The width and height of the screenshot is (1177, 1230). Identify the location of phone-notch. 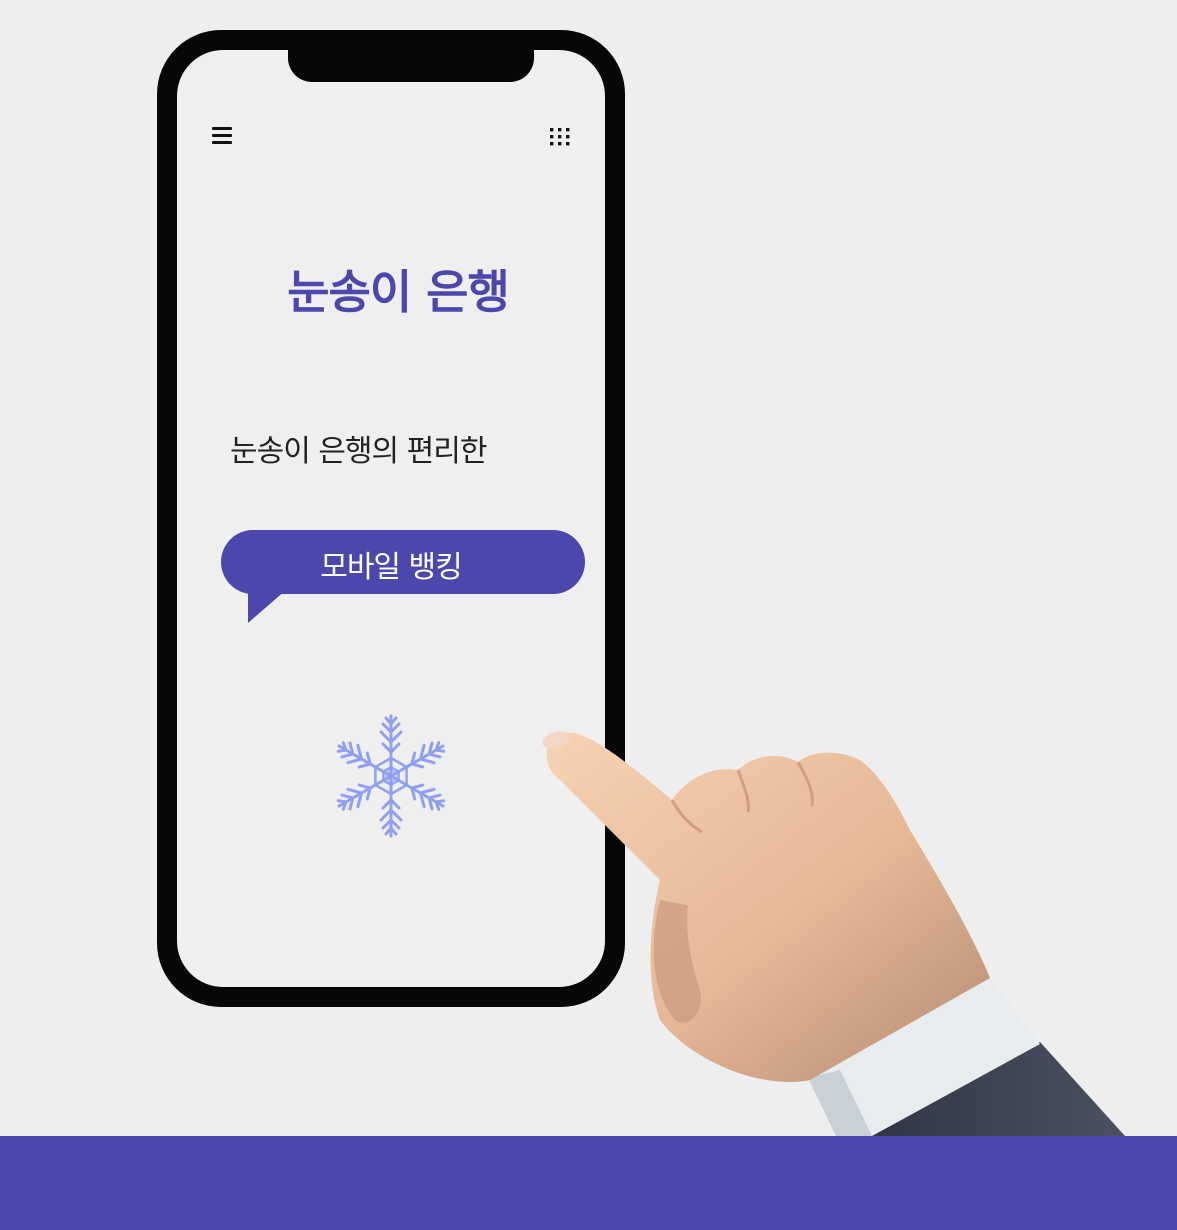
(411, 66).